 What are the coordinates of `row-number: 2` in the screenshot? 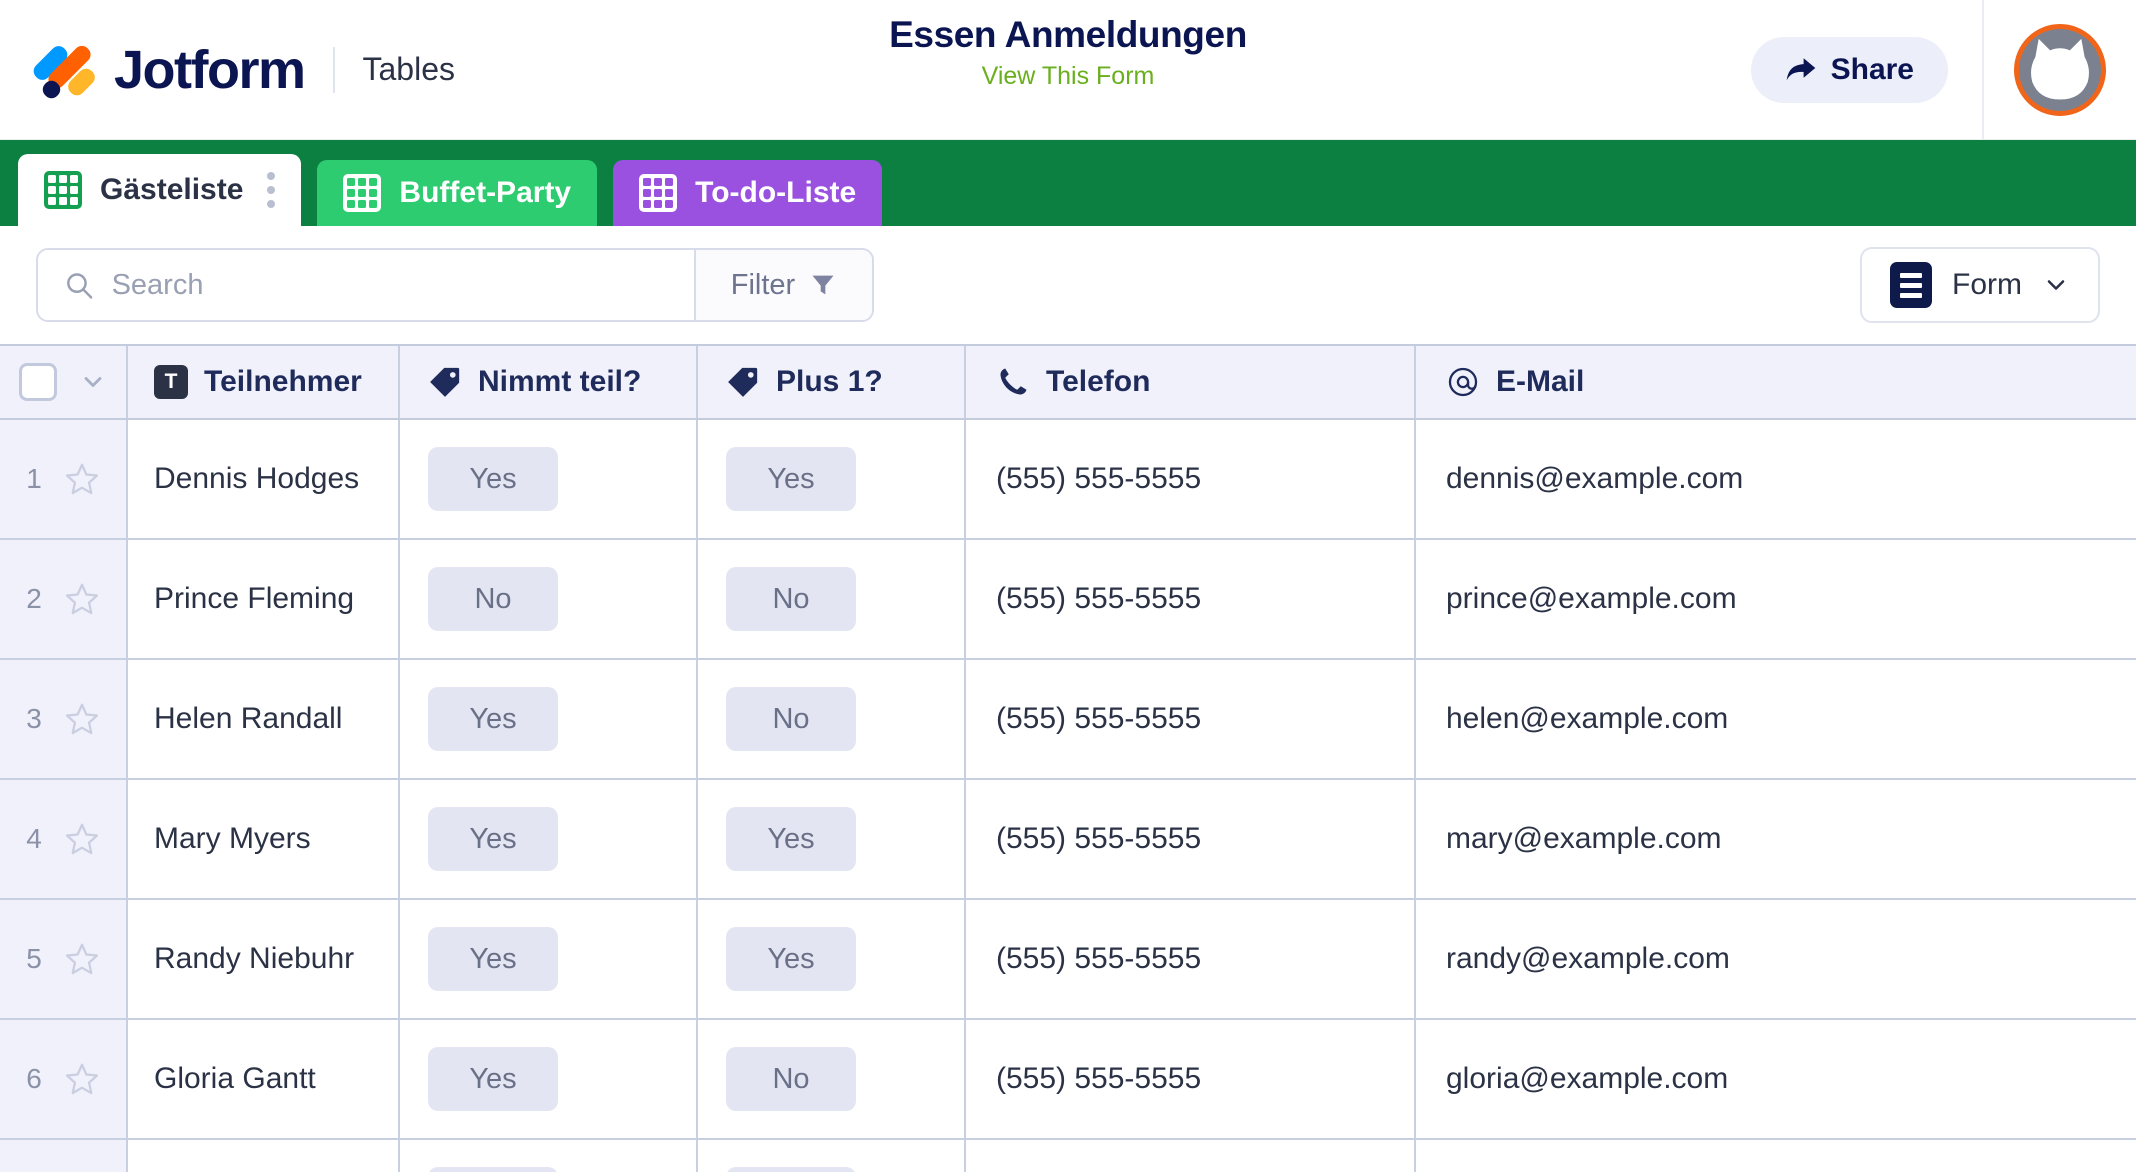 It's located at (34, 598).